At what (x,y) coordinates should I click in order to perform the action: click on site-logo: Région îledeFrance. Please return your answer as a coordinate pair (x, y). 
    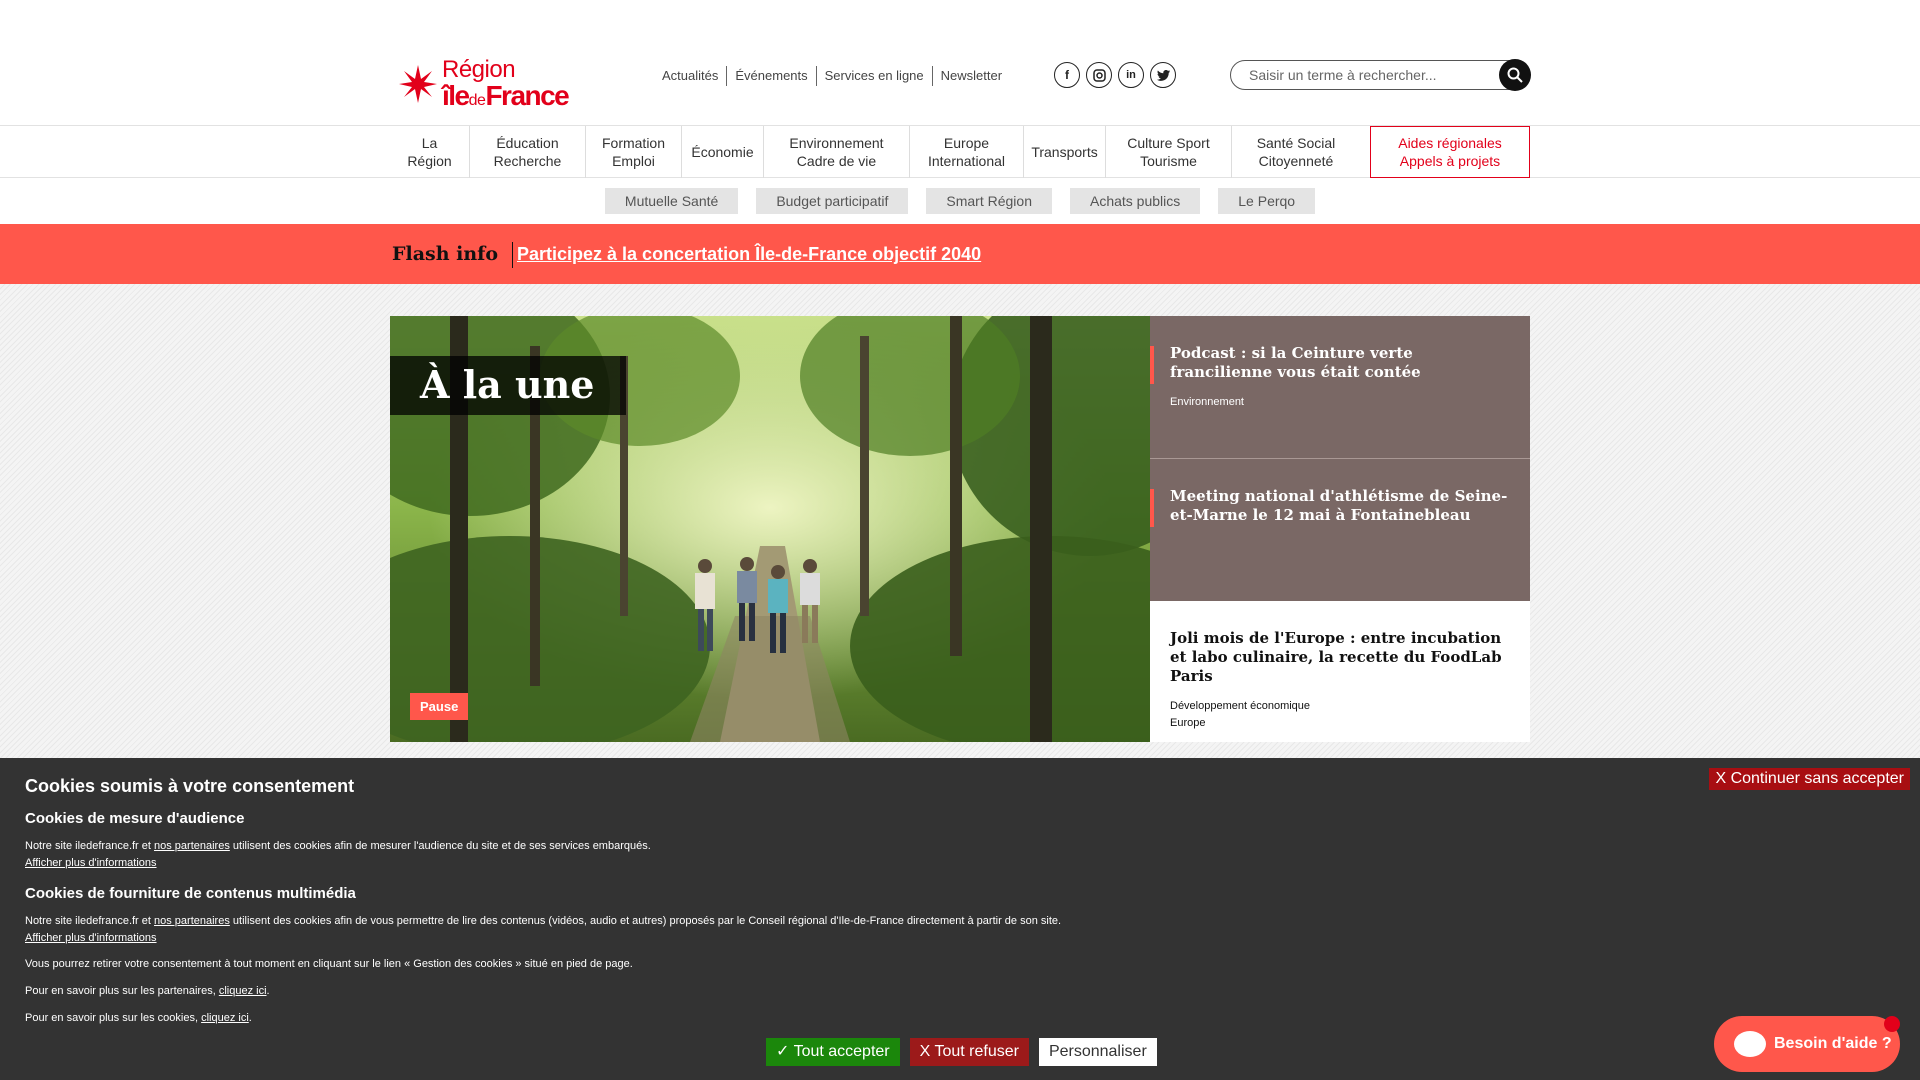
    Looking at the image, I should click on (484, 83).